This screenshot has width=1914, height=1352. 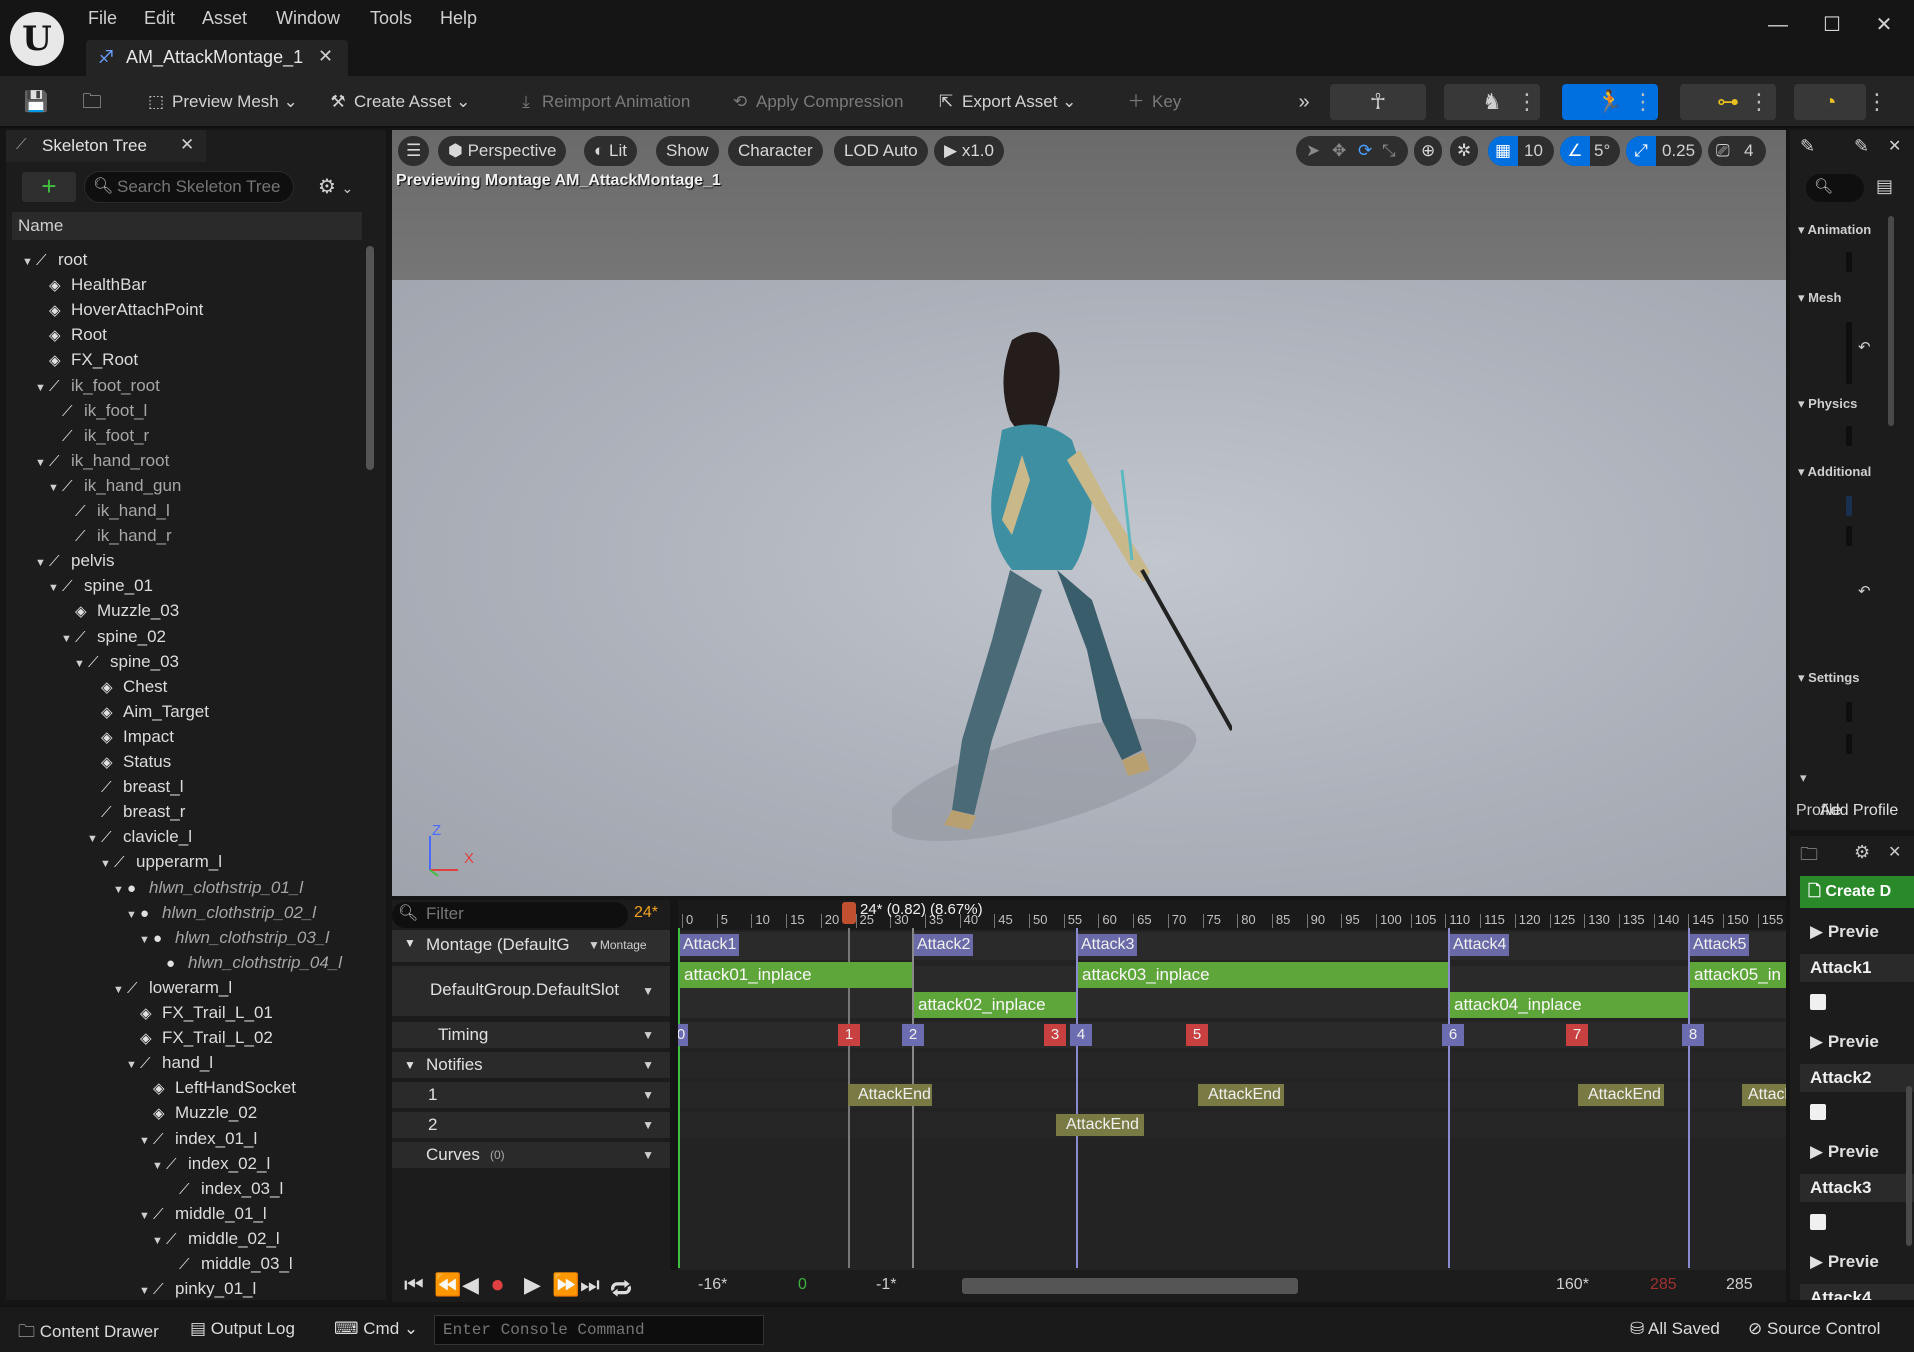 What do you see at coordinates (1832, 25) in the screenshot?
I see `maximize-button: ☐` at bounding box center [1832, 25].